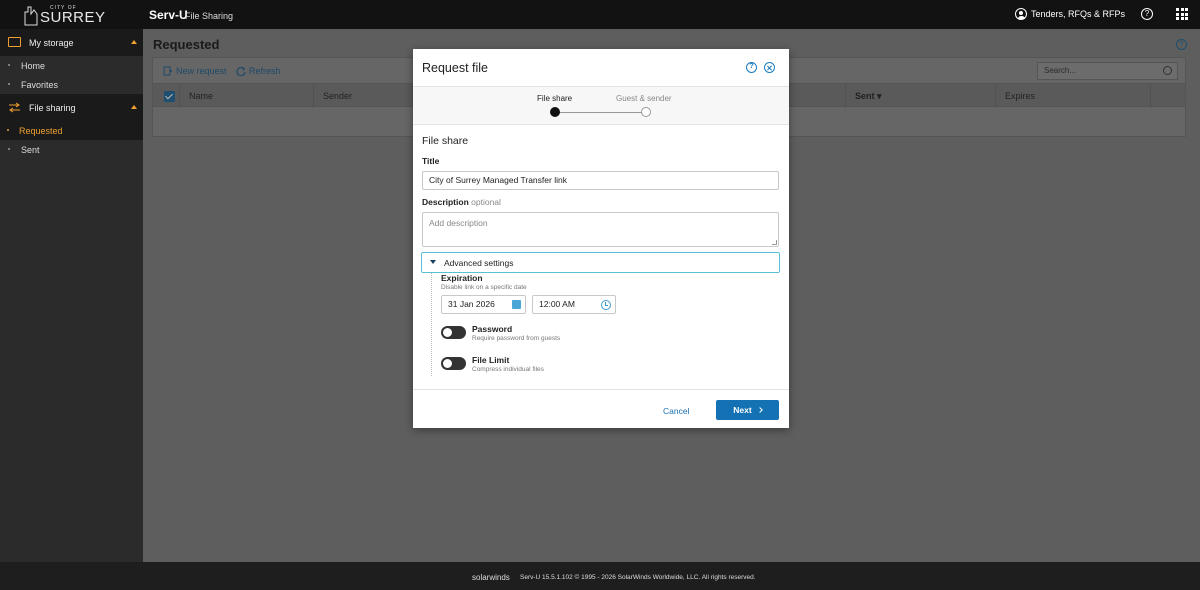 The height and width of the screenshot is (590, 1200). I want to click on optional-tag: optional, so click(486, 202).